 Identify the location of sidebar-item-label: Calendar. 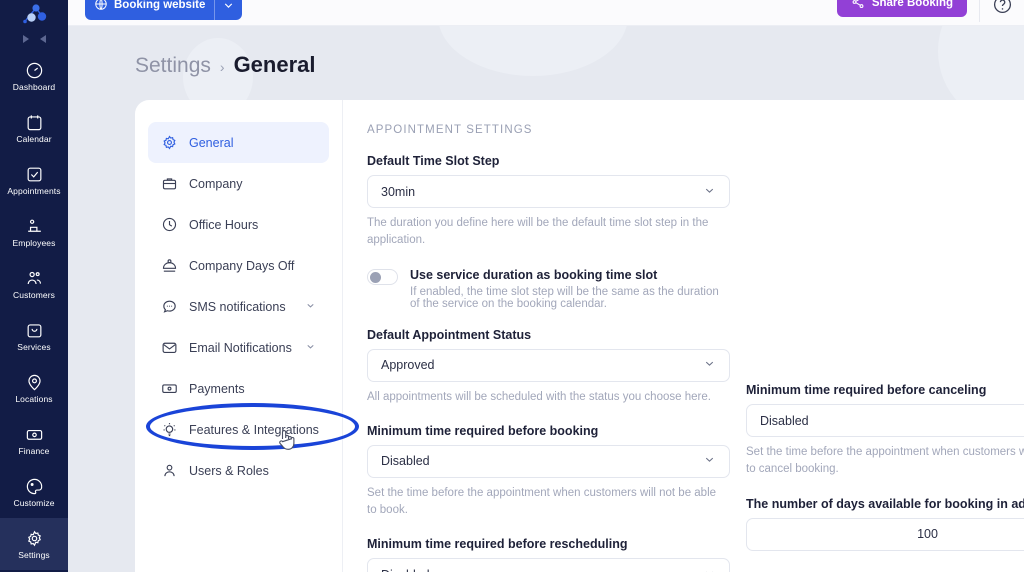
(34, 138).